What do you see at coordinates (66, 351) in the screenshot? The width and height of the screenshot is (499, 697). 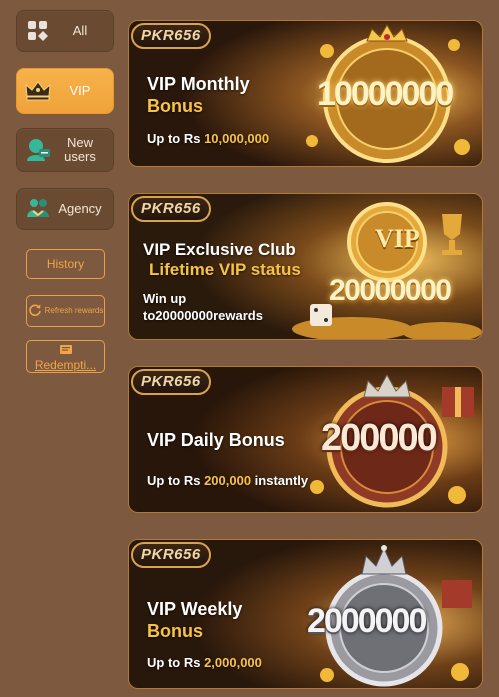 I see `ticket-icon` at bounding box center [66, 351].